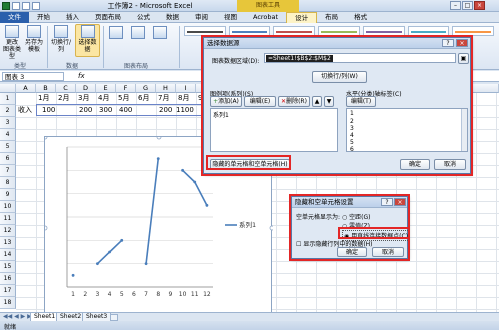 The width and height of the screenshot is (499, 330). What do you see at coordinates (143, 17) in the screenshot?
I see `tab-formulas: 公式` at bounding box center [143, 17].